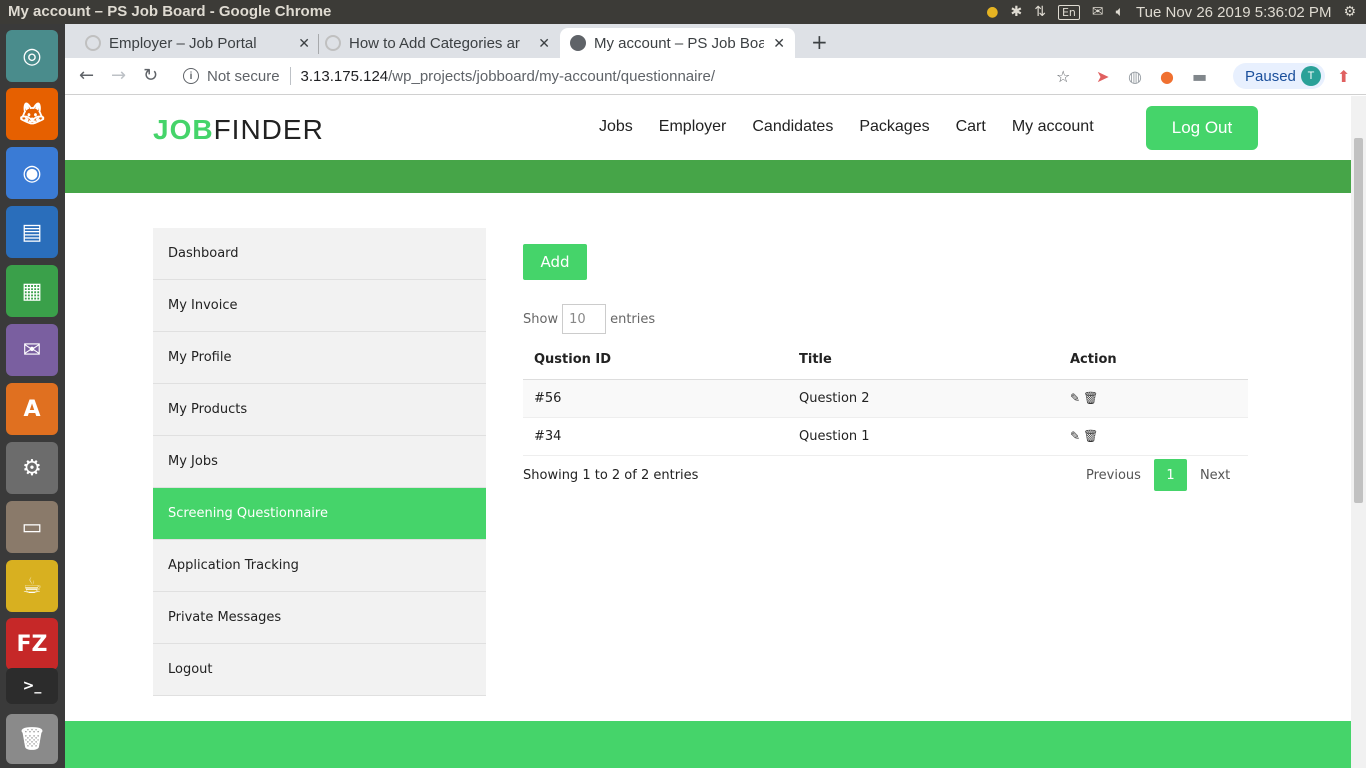 The height and width of the screenshot is (768, 1366). What do you see at coordinates (819, 42) in the screenshot?
I see `new-tab-button: +` at bounding box center [819, 42].